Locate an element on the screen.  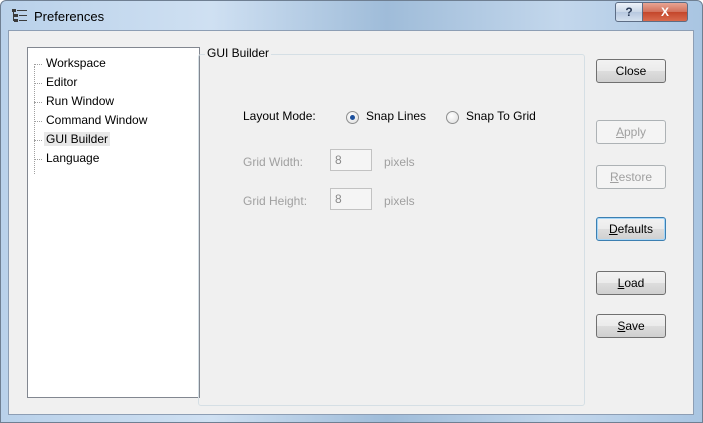
restore-button-label: Restore is located at coordinates (631, 177).